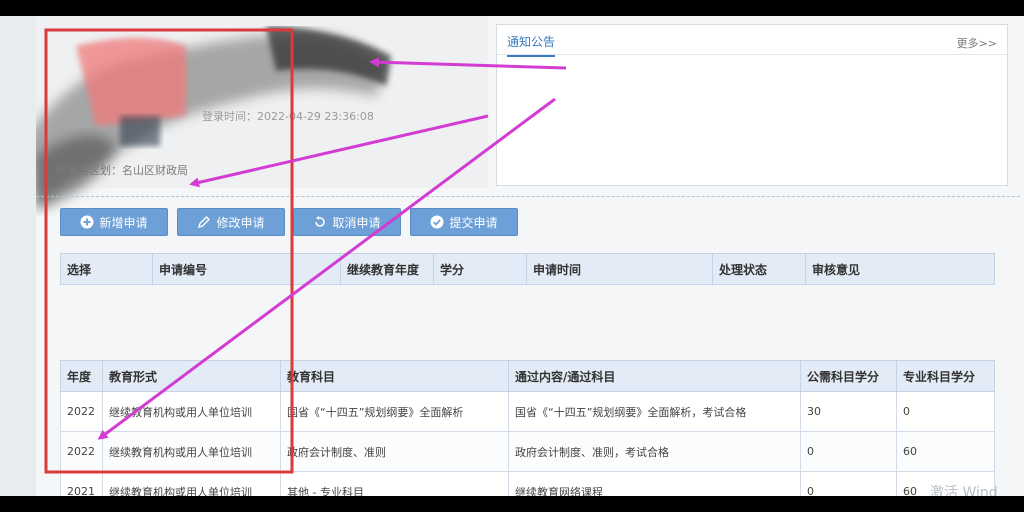 This screenshot has height=512, width=1024. Describe the element at coordinates (394, 376) in the screenshot. I see `col-education-subject: 教育科目` at that location.